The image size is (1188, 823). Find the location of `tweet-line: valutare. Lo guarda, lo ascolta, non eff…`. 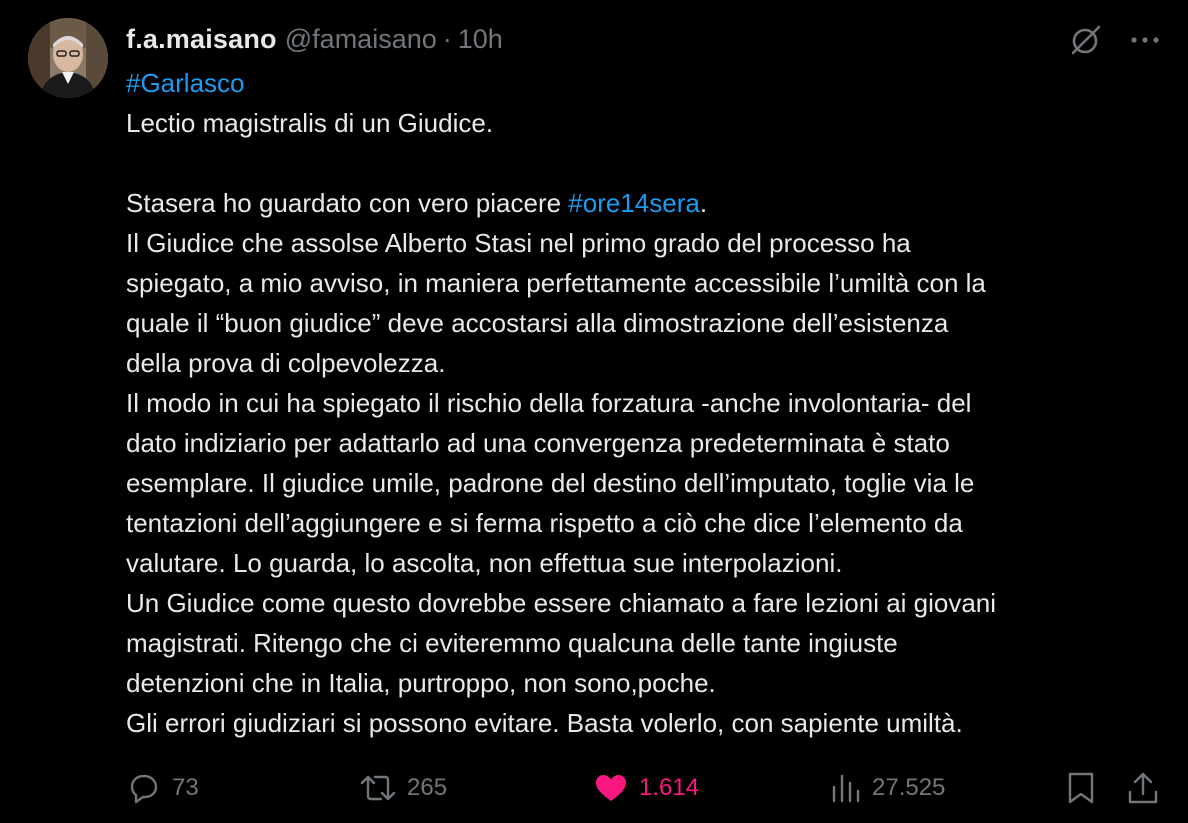

tweet-line: valutare. Lo guarda, lo ascolta, non eff… is located at coordinates (484, 563).